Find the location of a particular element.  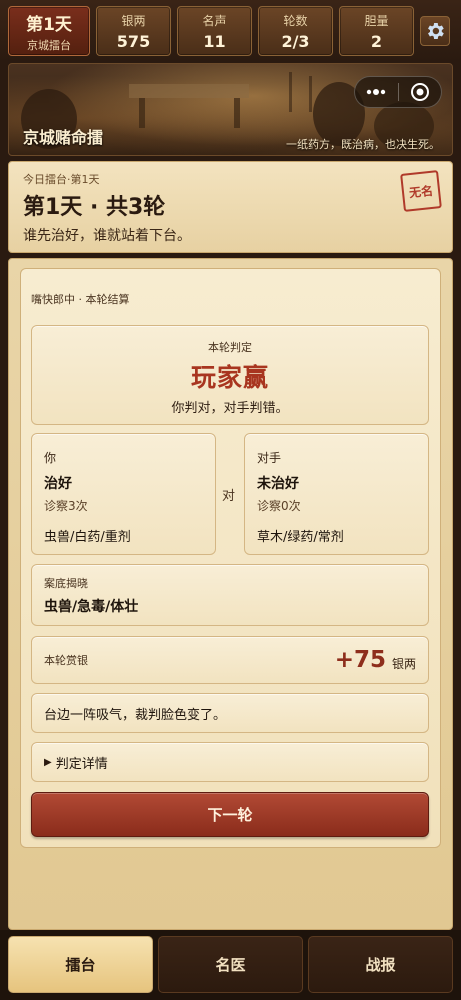

day-title: 第1天 is located at coordinates (49, 24).